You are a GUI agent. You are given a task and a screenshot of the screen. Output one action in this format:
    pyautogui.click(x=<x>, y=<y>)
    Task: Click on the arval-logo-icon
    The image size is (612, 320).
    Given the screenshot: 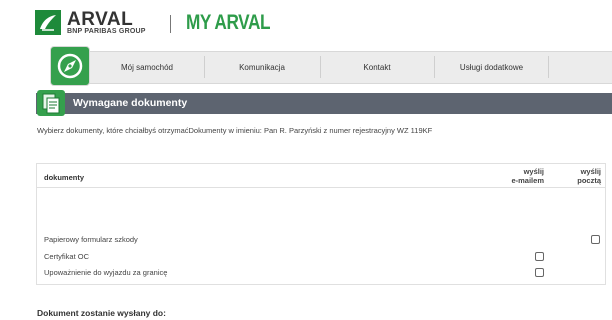 What is the action you would take?
    pyautogui.click(x=48, y=22)
    